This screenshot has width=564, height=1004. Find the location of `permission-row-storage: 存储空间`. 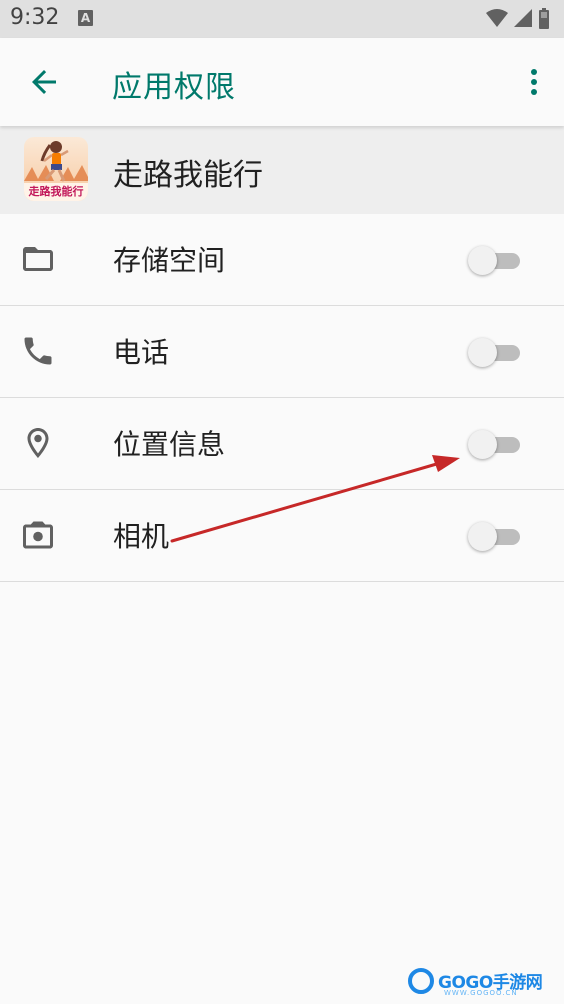

permission-row-storage: 存储空间 is located at coordinates (282, 260).